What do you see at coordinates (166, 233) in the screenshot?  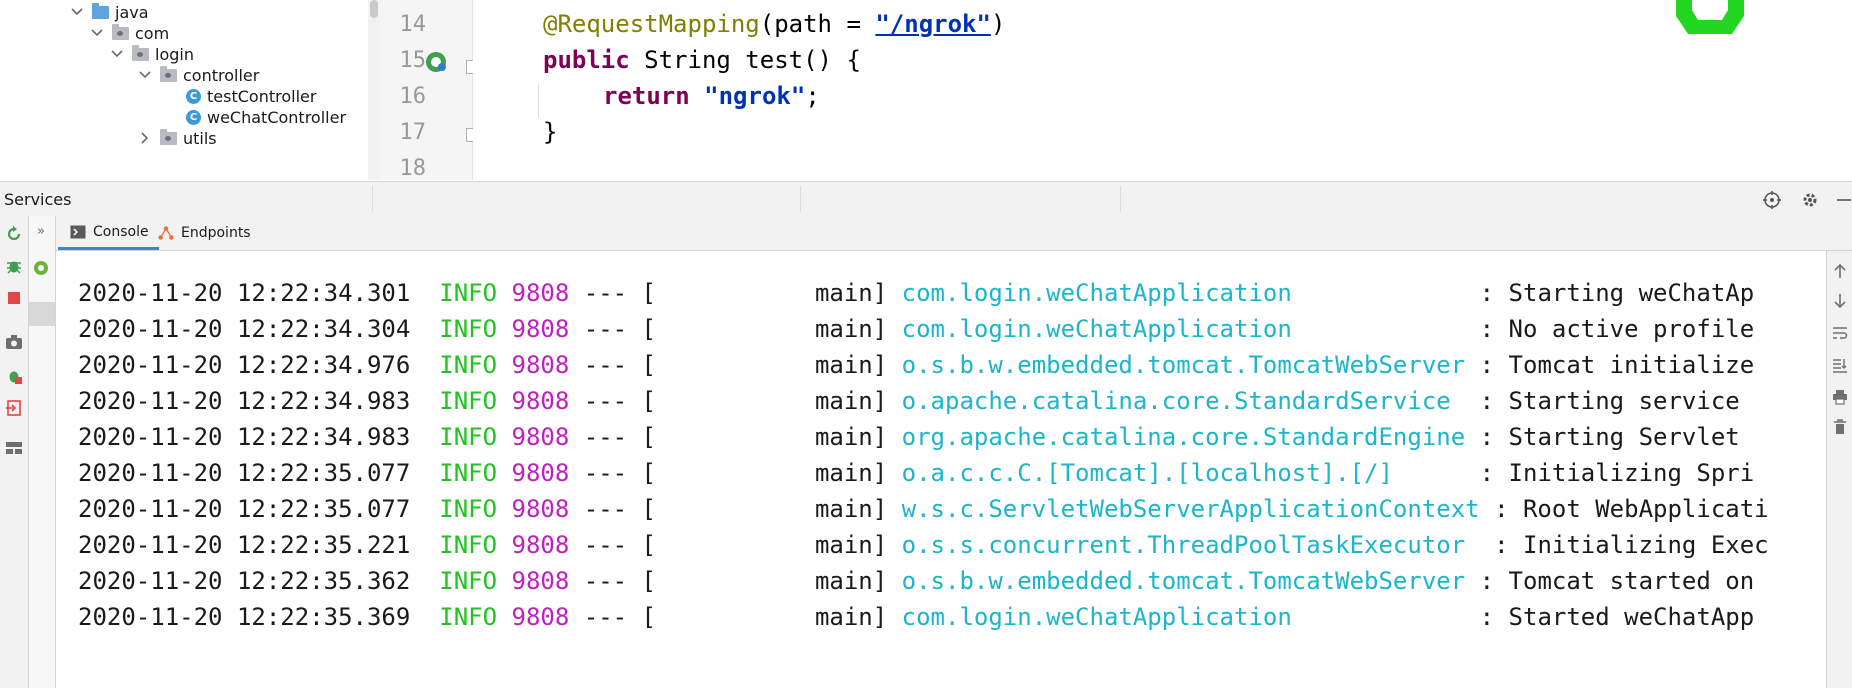 I see `endpoints-icon` at bounding box center [166, 233].